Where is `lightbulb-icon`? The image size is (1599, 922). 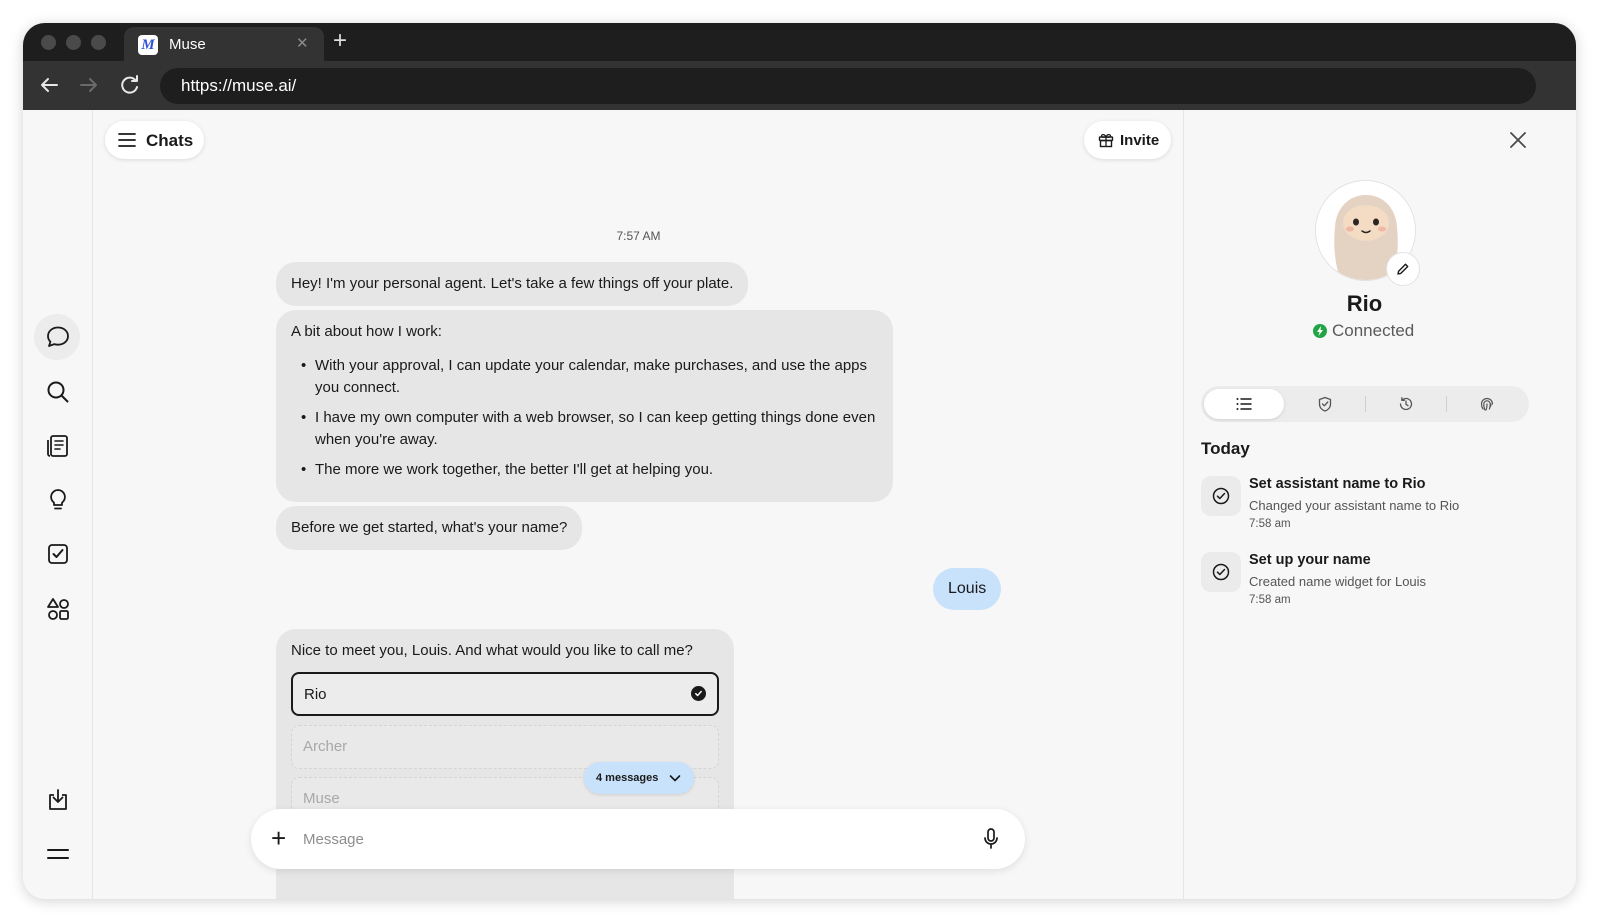
lightbulb-icon is located at coordinates (58, 500).